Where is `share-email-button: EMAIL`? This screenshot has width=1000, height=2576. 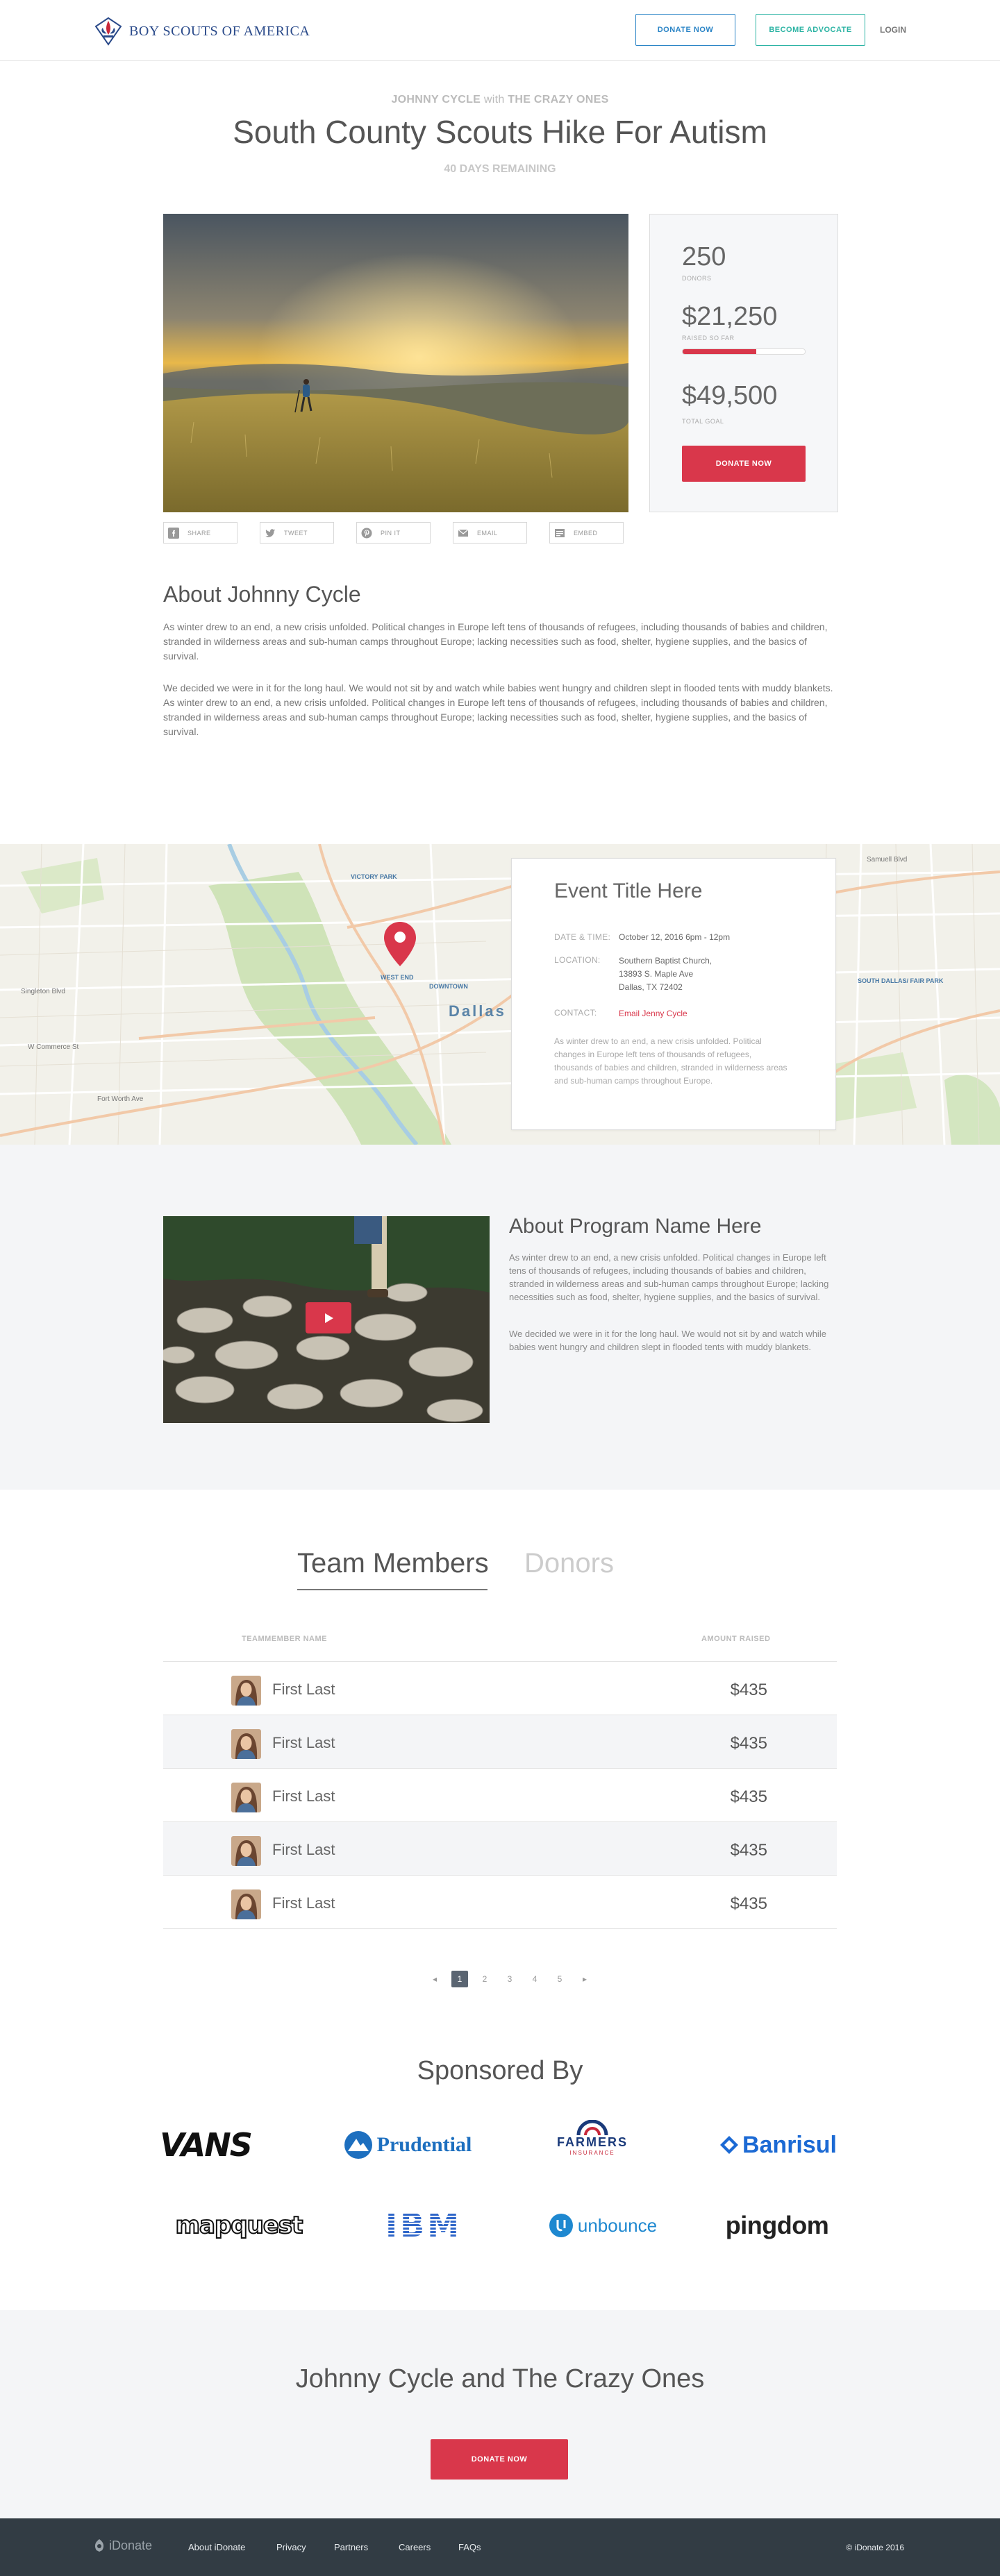
share-email-button: EMAIL is located at coordinates (490, 533).